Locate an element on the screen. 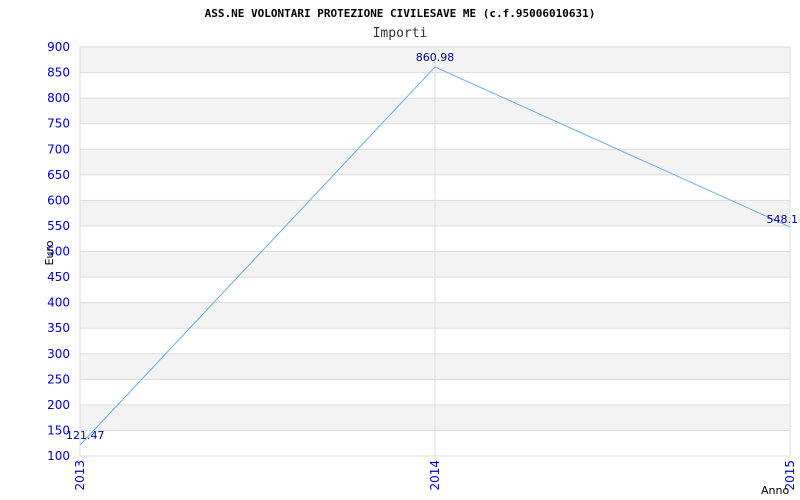  y-tick-label: 300 is located at coordinates (58, 354).